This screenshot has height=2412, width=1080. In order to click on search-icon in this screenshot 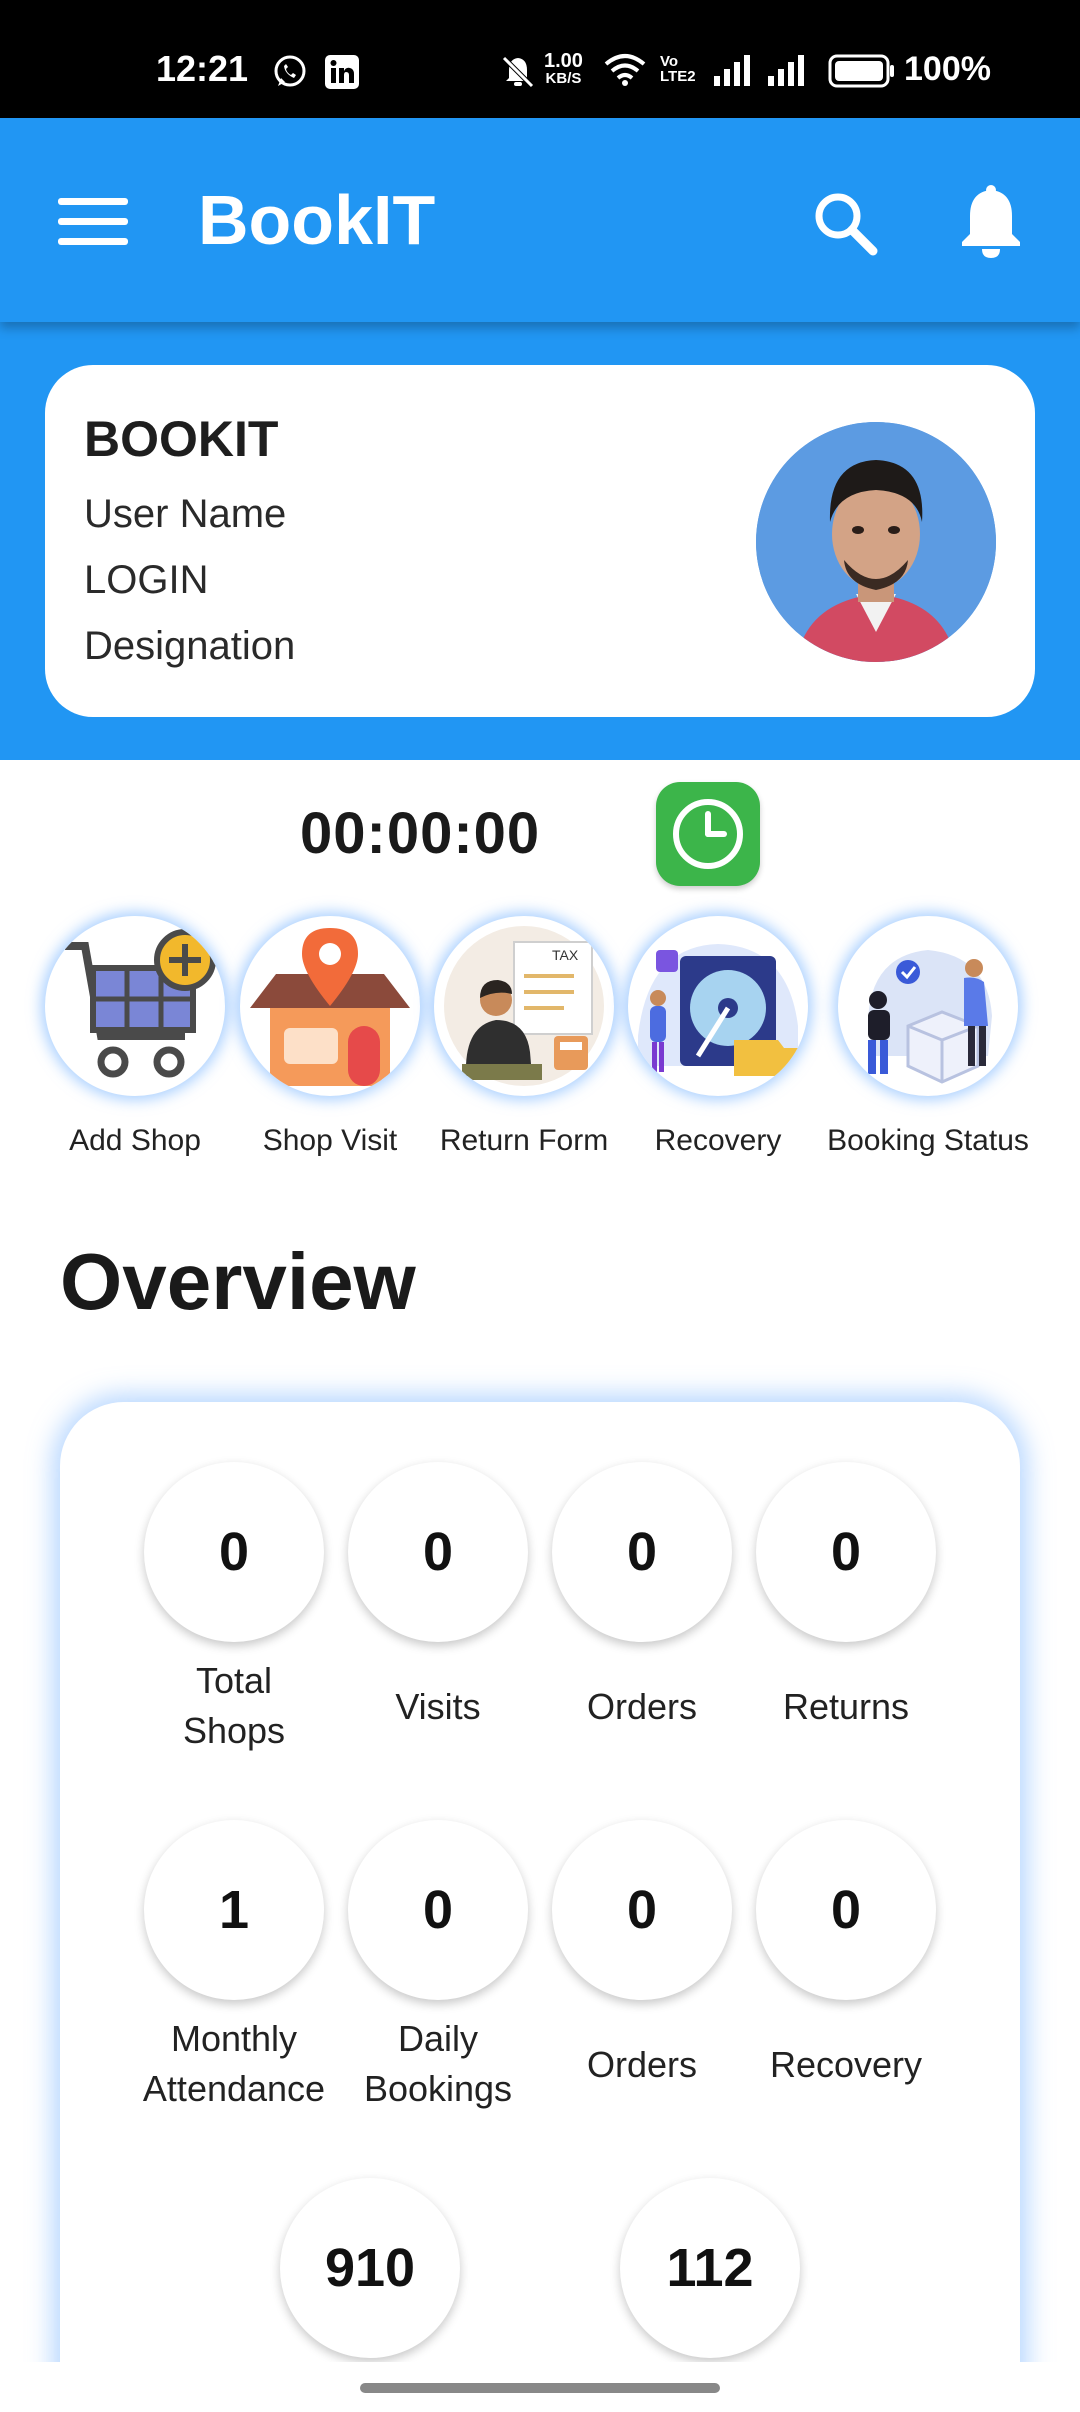, I will do `click(845, 223)`.